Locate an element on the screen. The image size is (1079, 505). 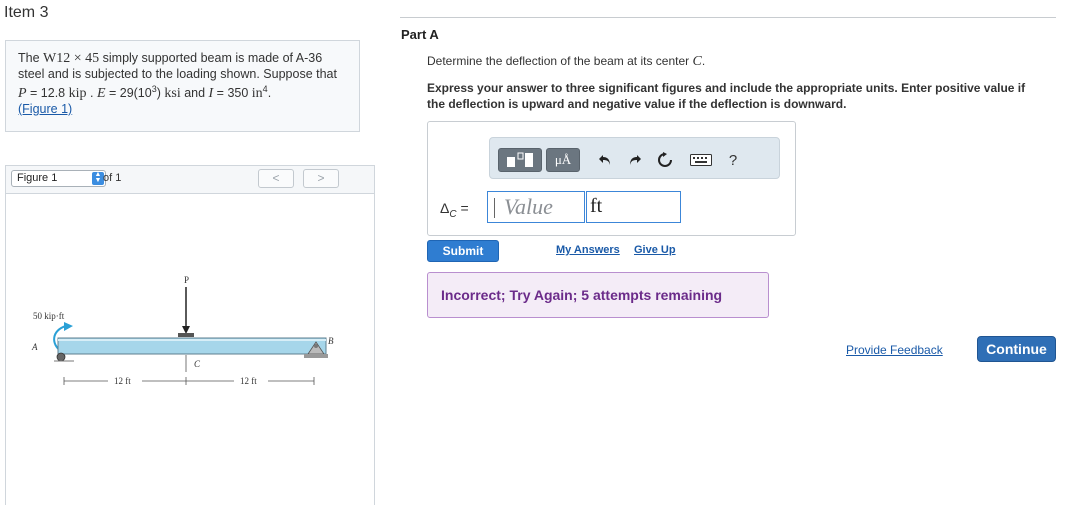
provide-feedback-link: Provide Feedback is located at coordinates (894, 350).